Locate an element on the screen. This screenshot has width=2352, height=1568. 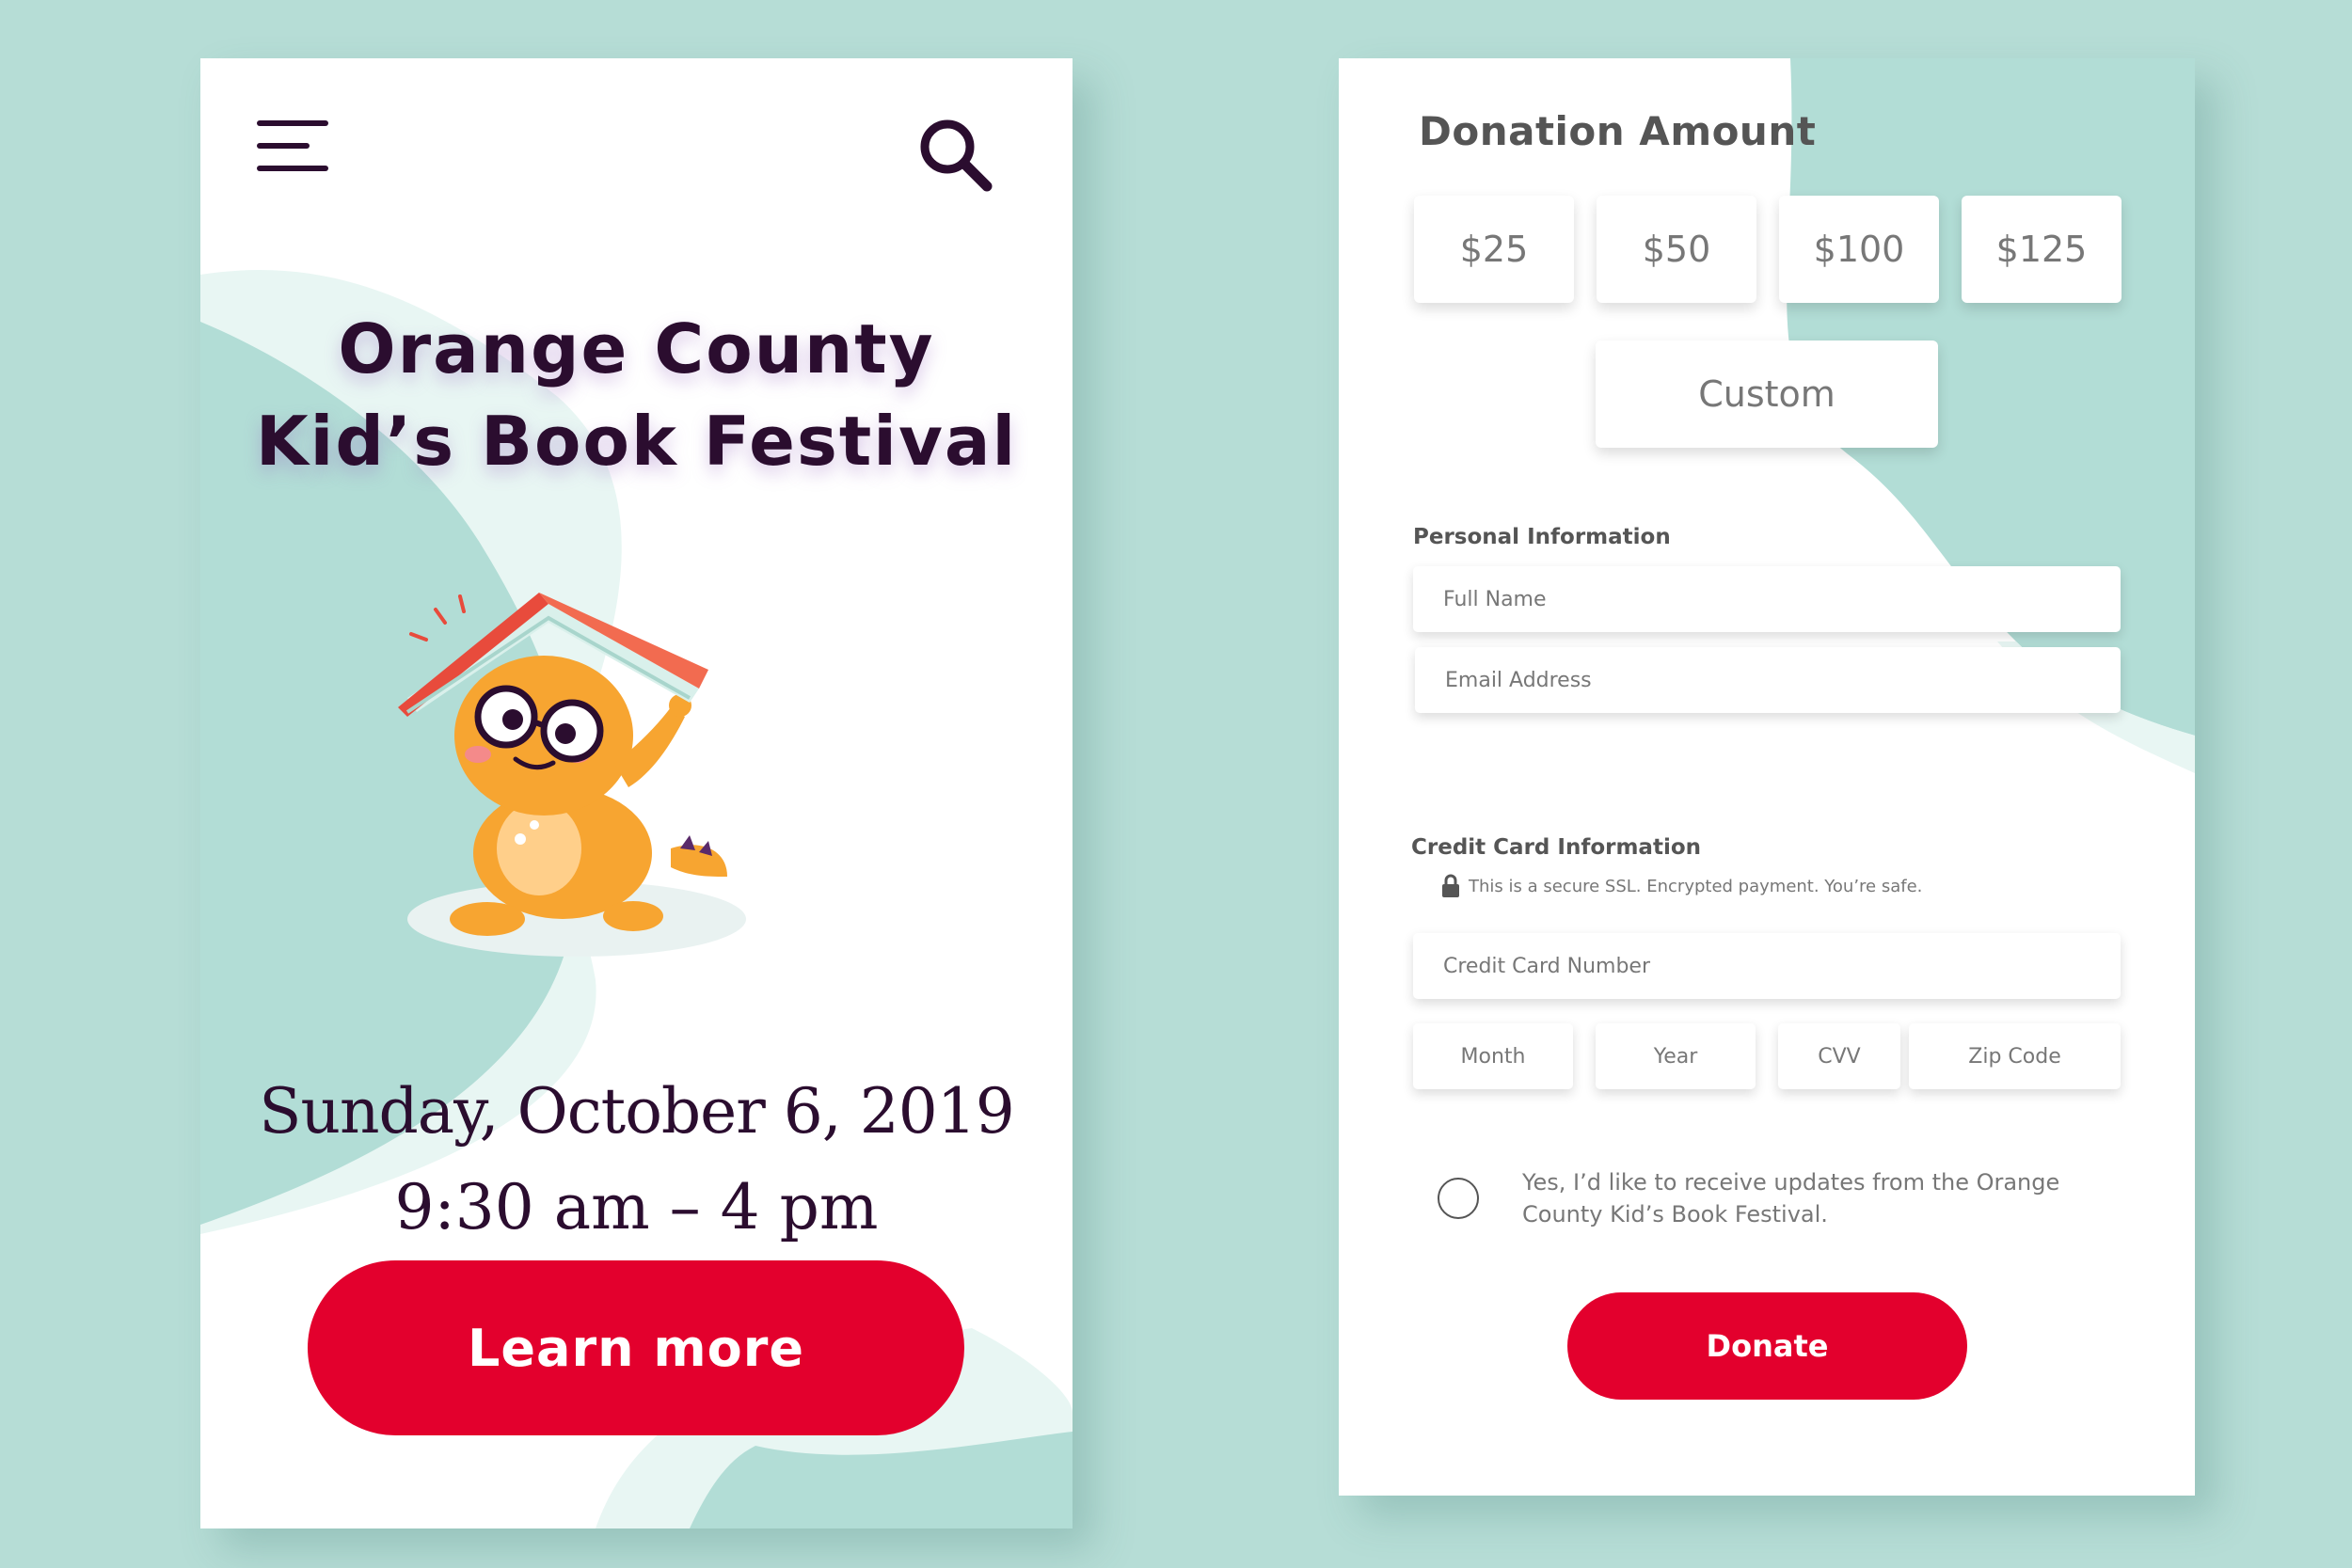
year-field is located at coordinates (1676, 1056).